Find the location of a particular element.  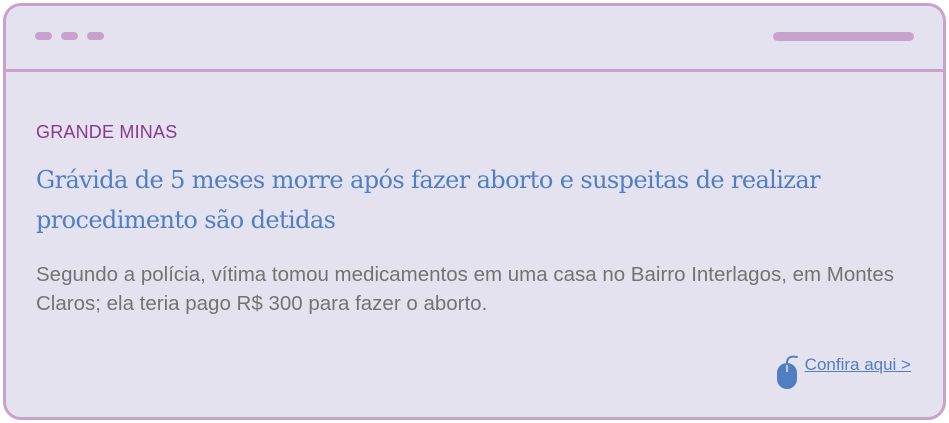

address-bar is located at coordinates (843, 36).